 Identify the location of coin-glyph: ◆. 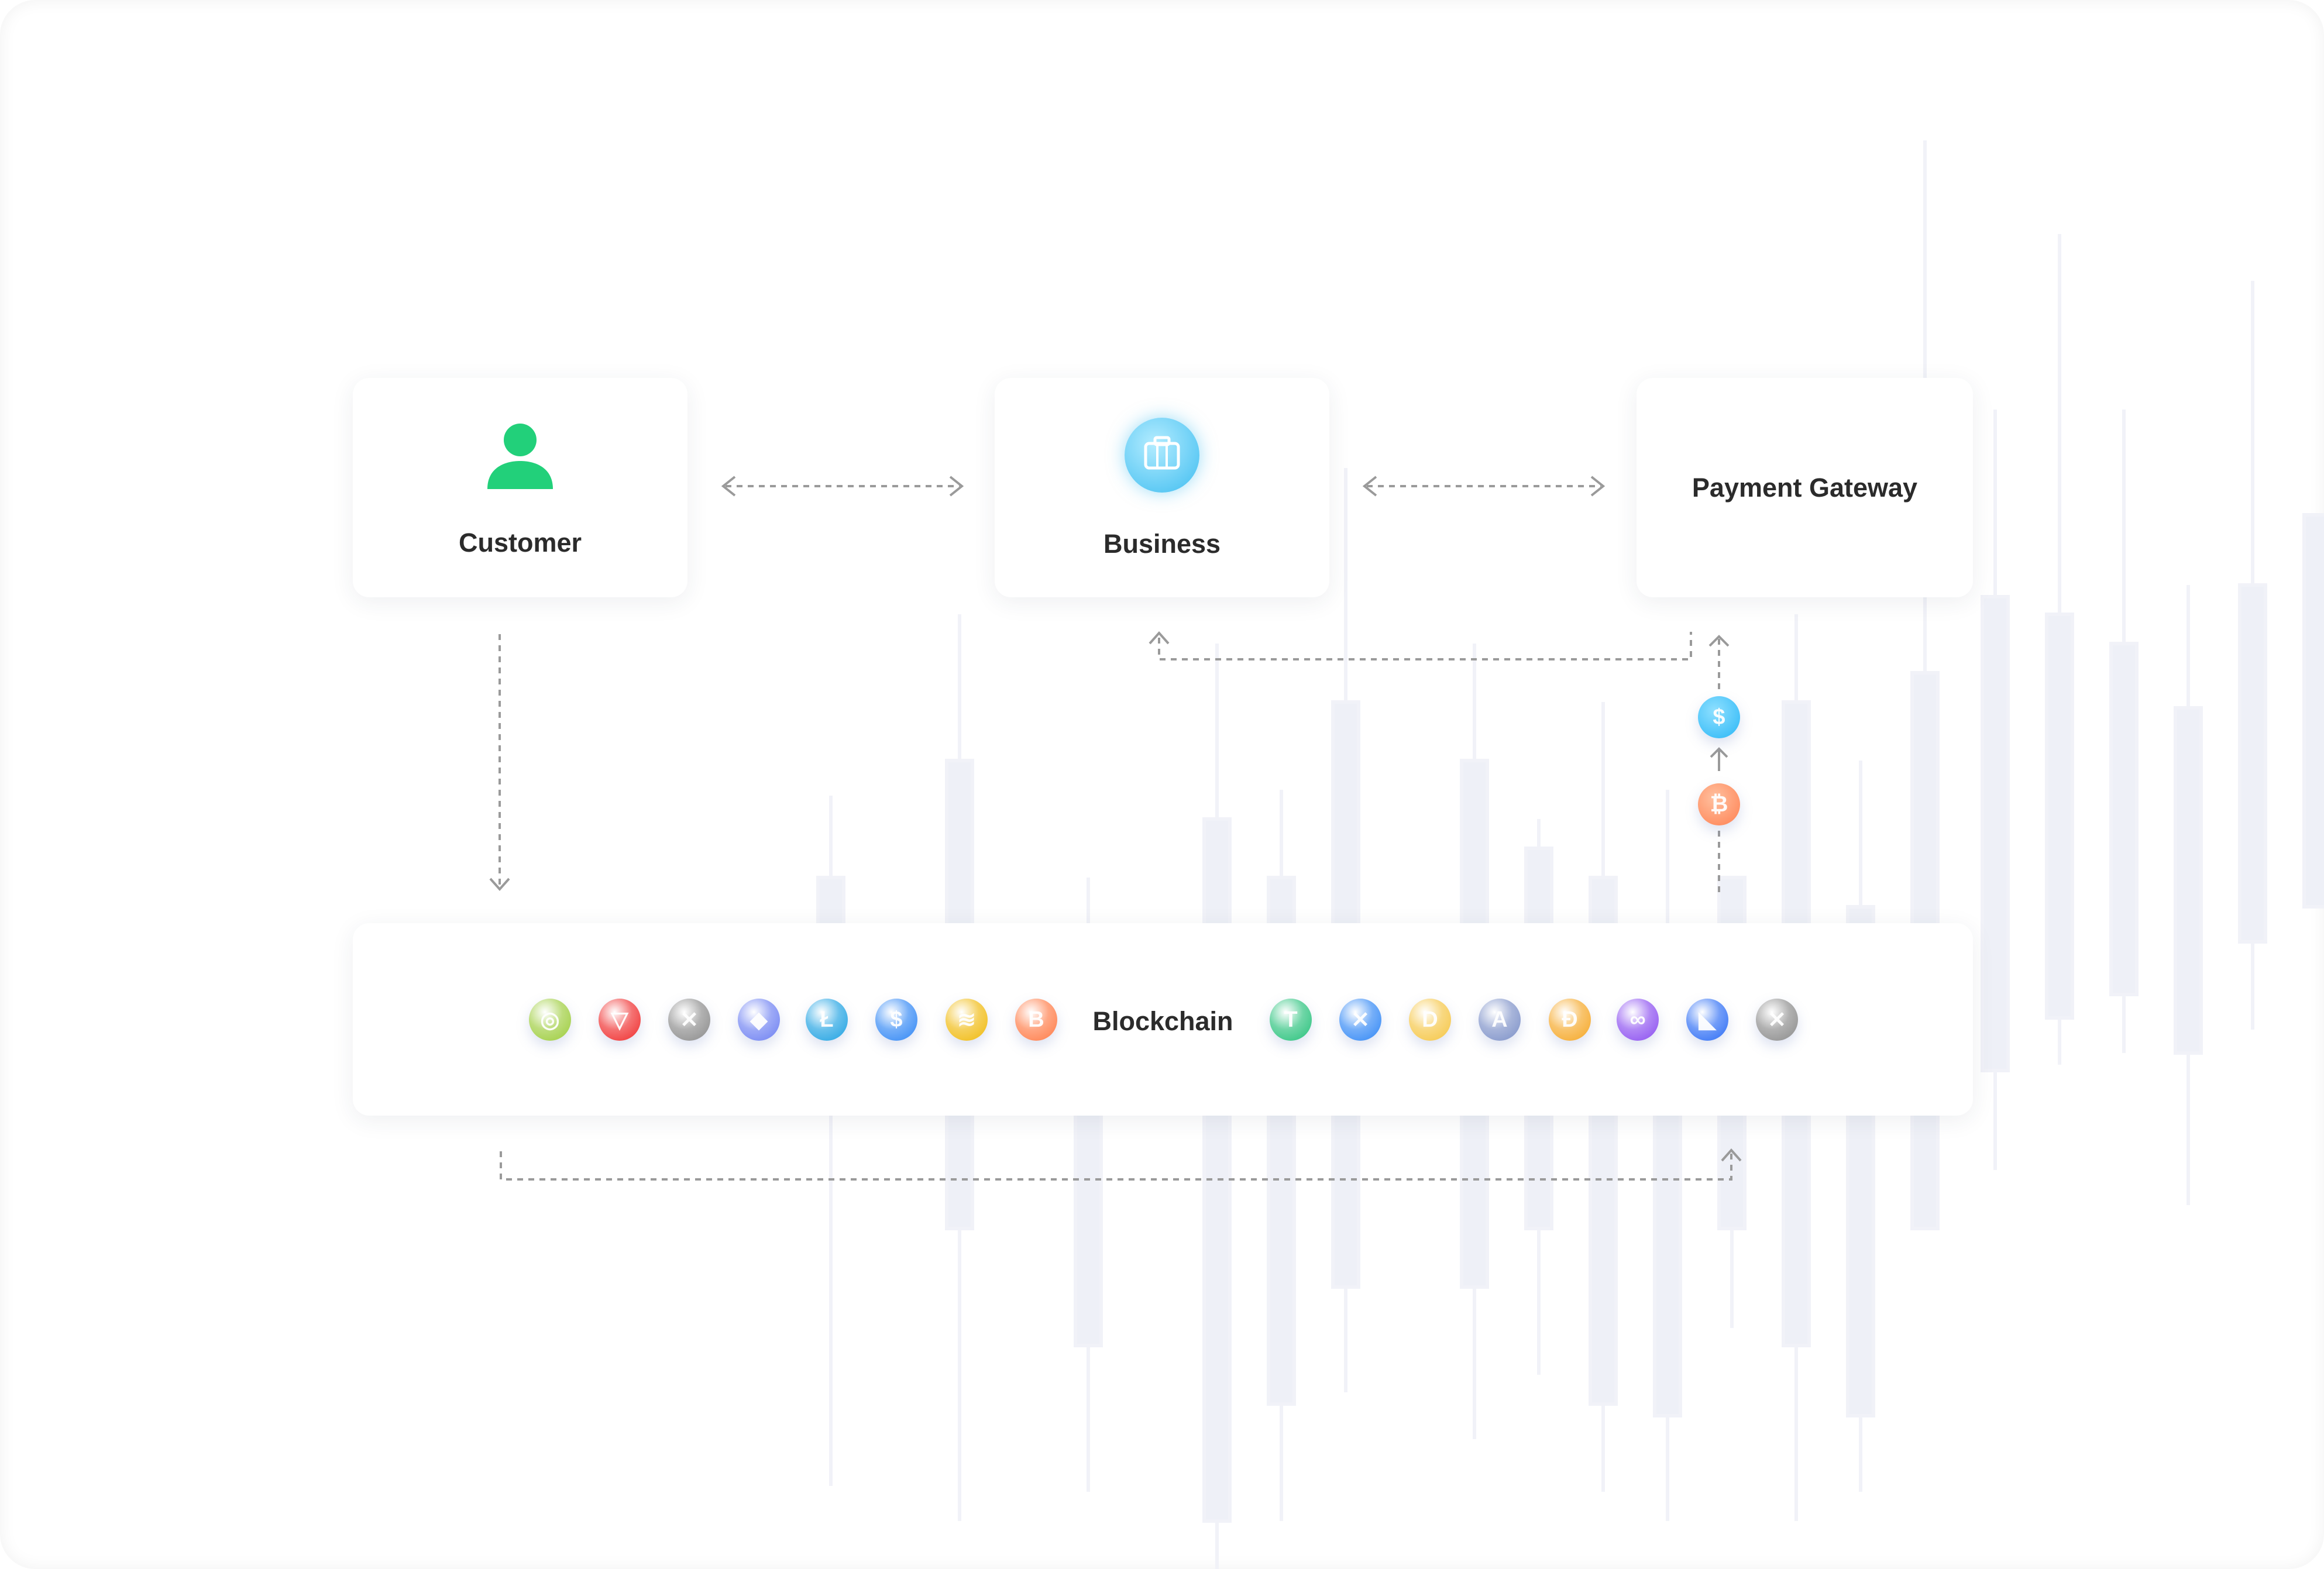
(759, 1020).